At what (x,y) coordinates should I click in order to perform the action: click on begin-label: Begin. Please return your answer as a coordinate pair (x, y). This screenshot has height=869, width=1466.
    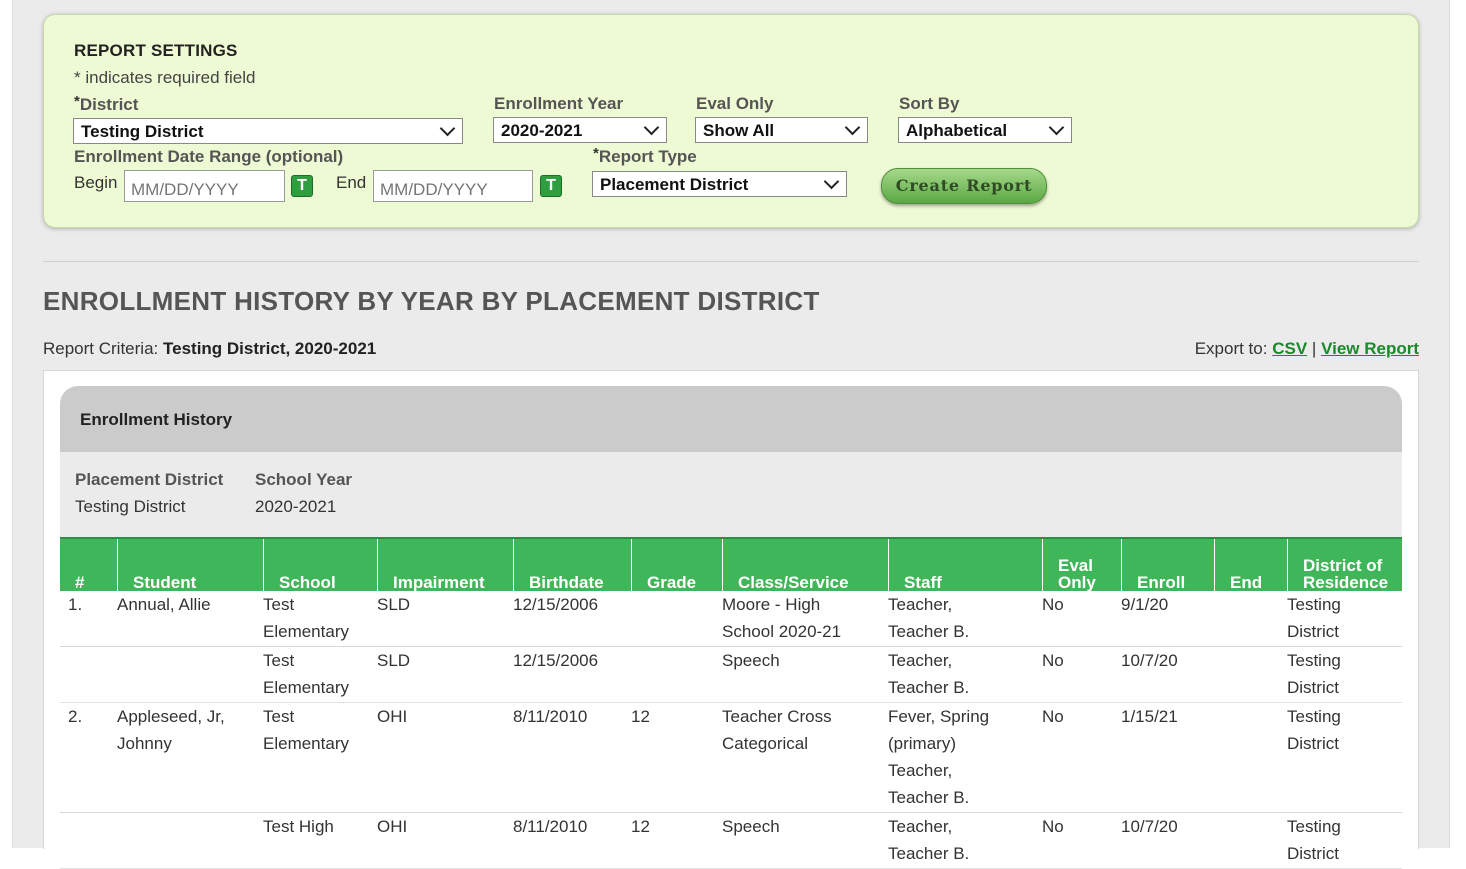
    Looking at the image, I should click on (96, 182).